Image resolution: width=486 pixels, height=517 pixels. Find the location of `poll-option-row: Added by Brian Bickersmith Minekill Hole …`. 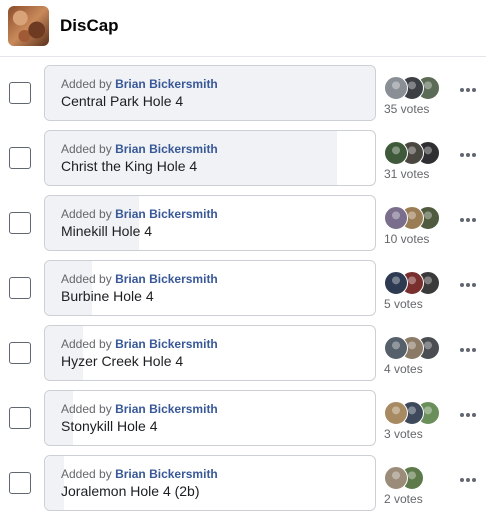

poll-option-row: Added by Brian Bickersmith Minekill Hole … is located at coordinates (243, 224).